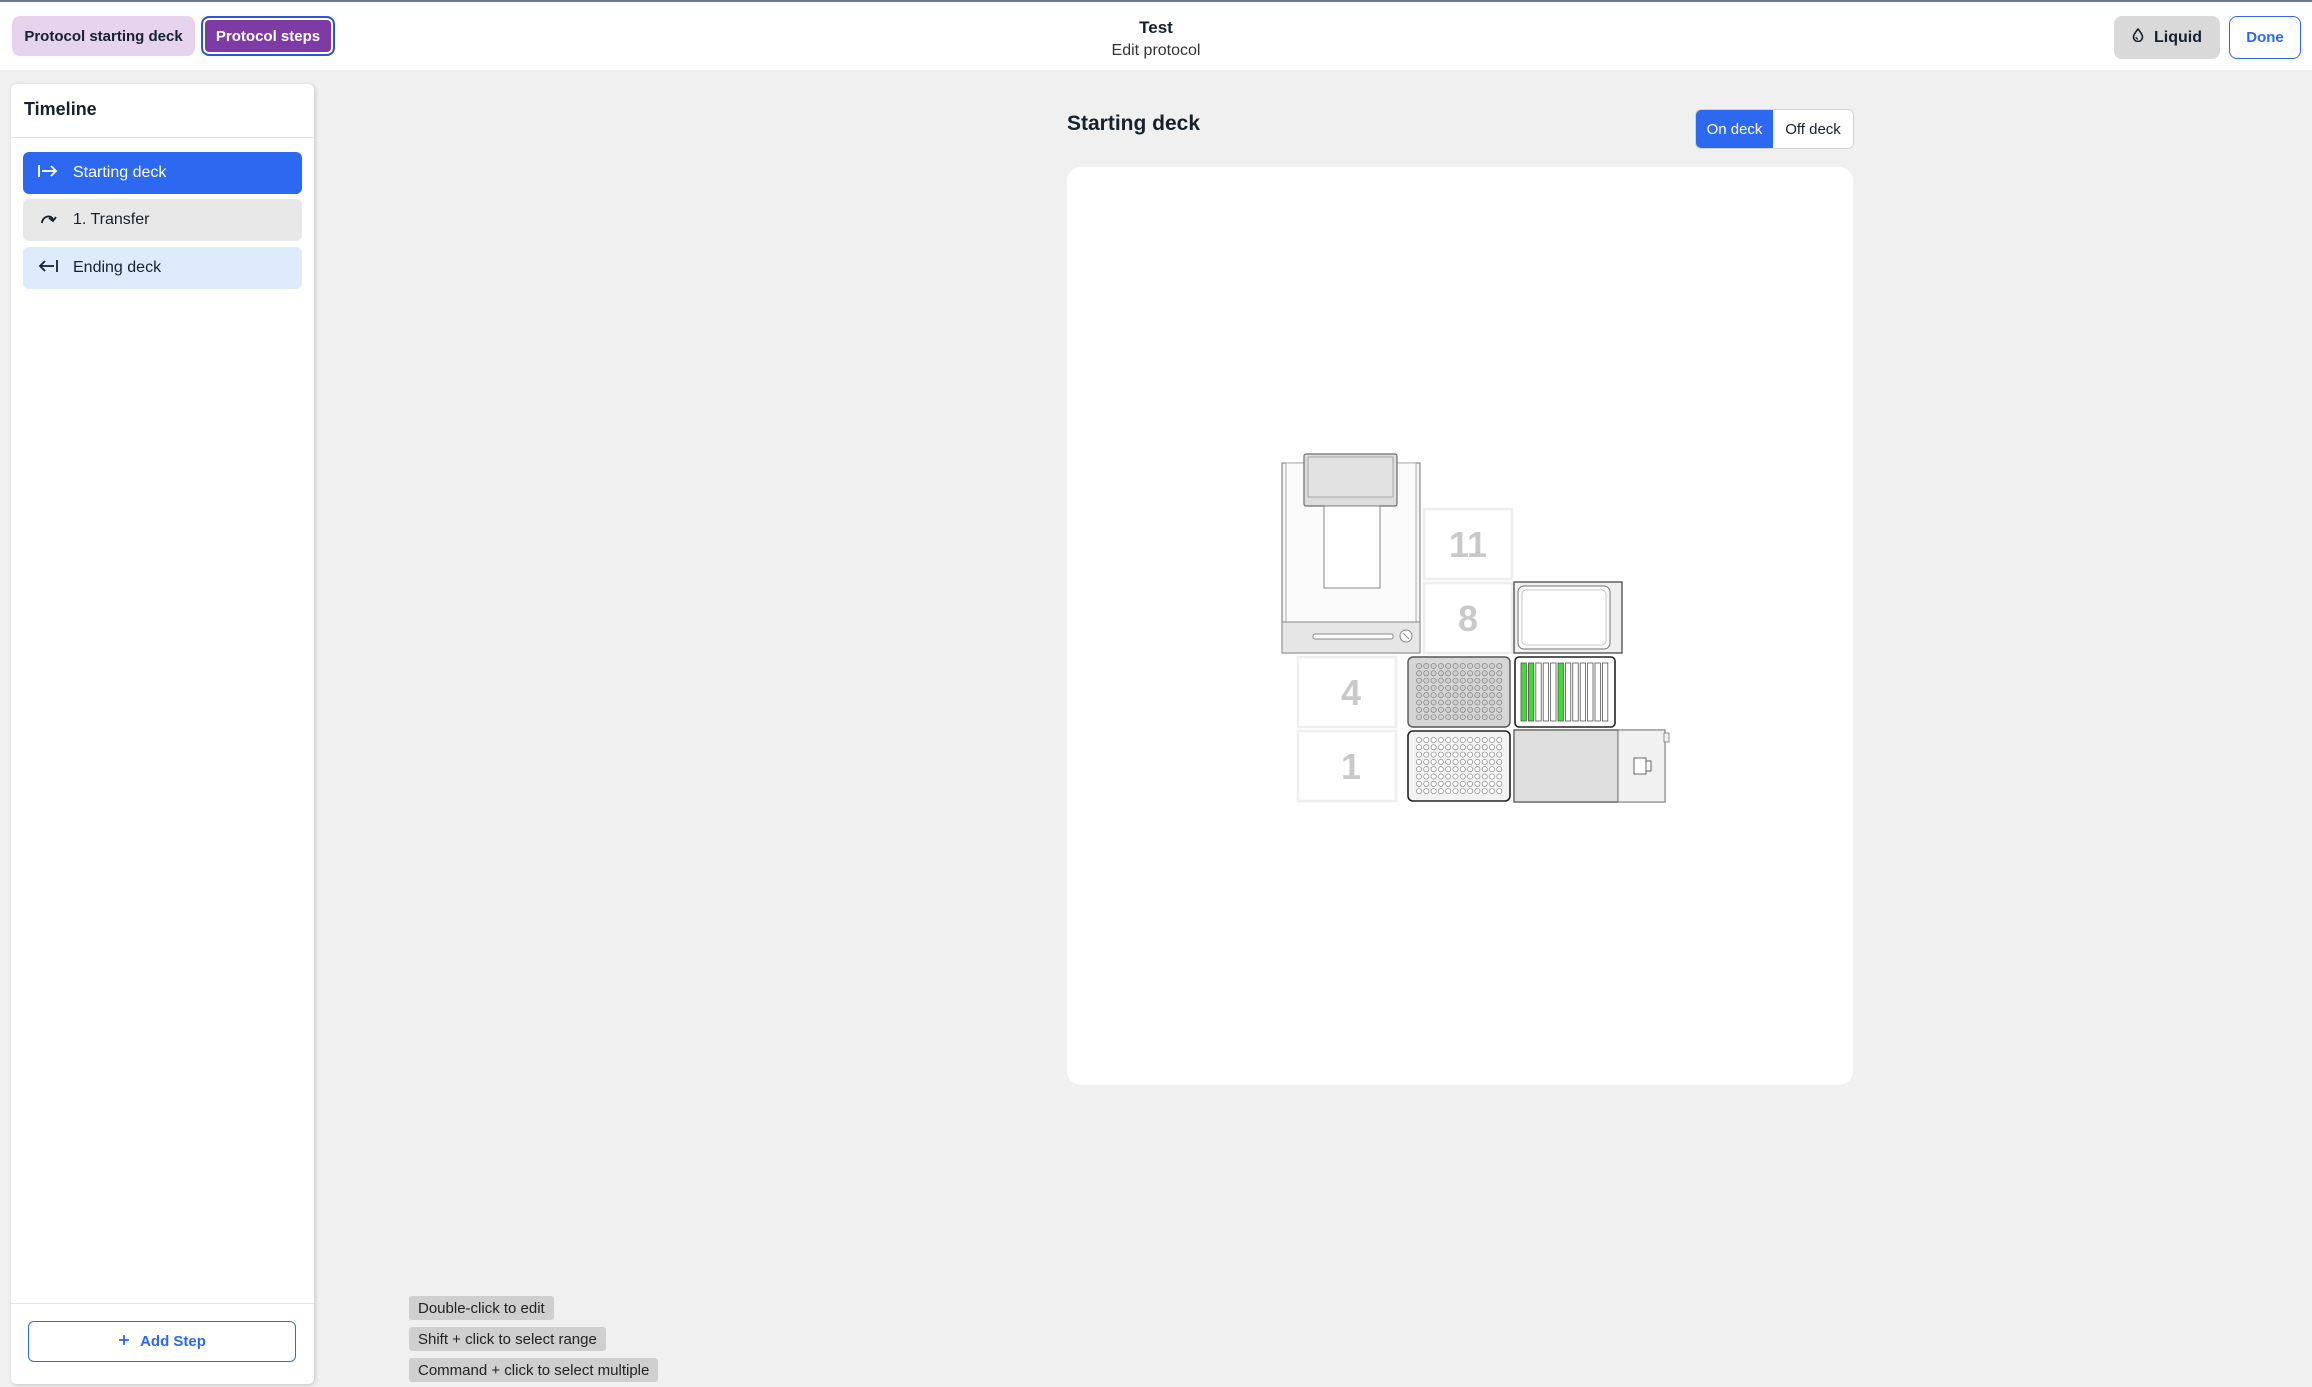 This screenshot has width=2312, height=1387. I want to click on deck-slot-8: 8, so click(1468, 618).